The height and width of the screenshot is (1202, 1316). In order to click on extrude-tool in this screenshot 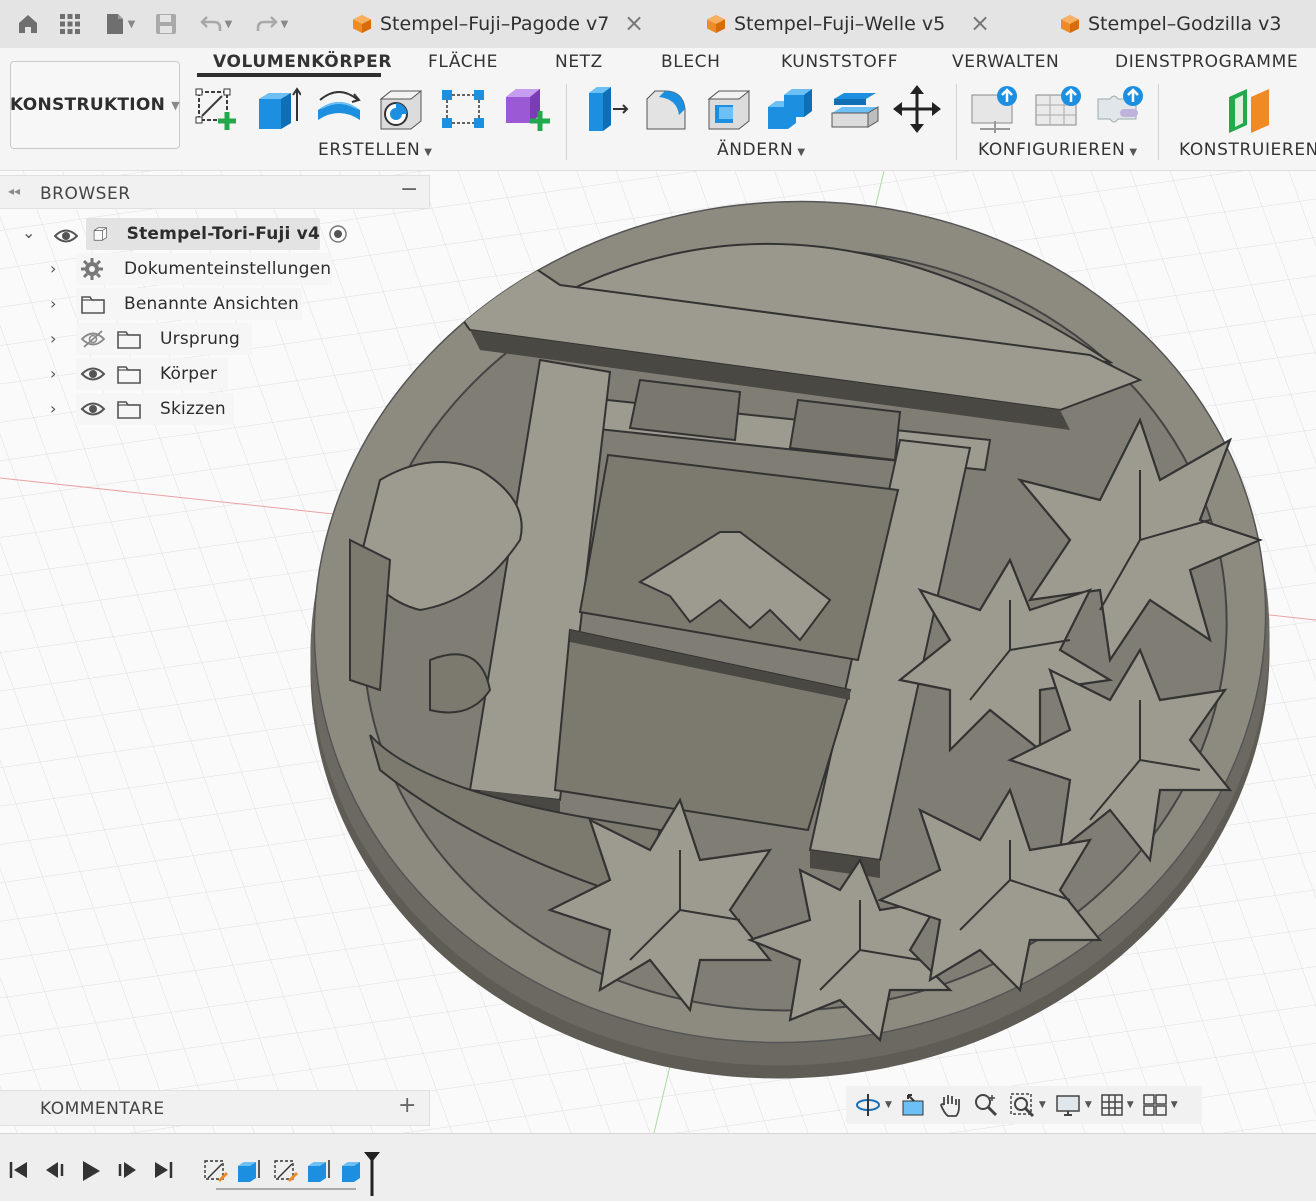, I will do `click(277, 109)`.